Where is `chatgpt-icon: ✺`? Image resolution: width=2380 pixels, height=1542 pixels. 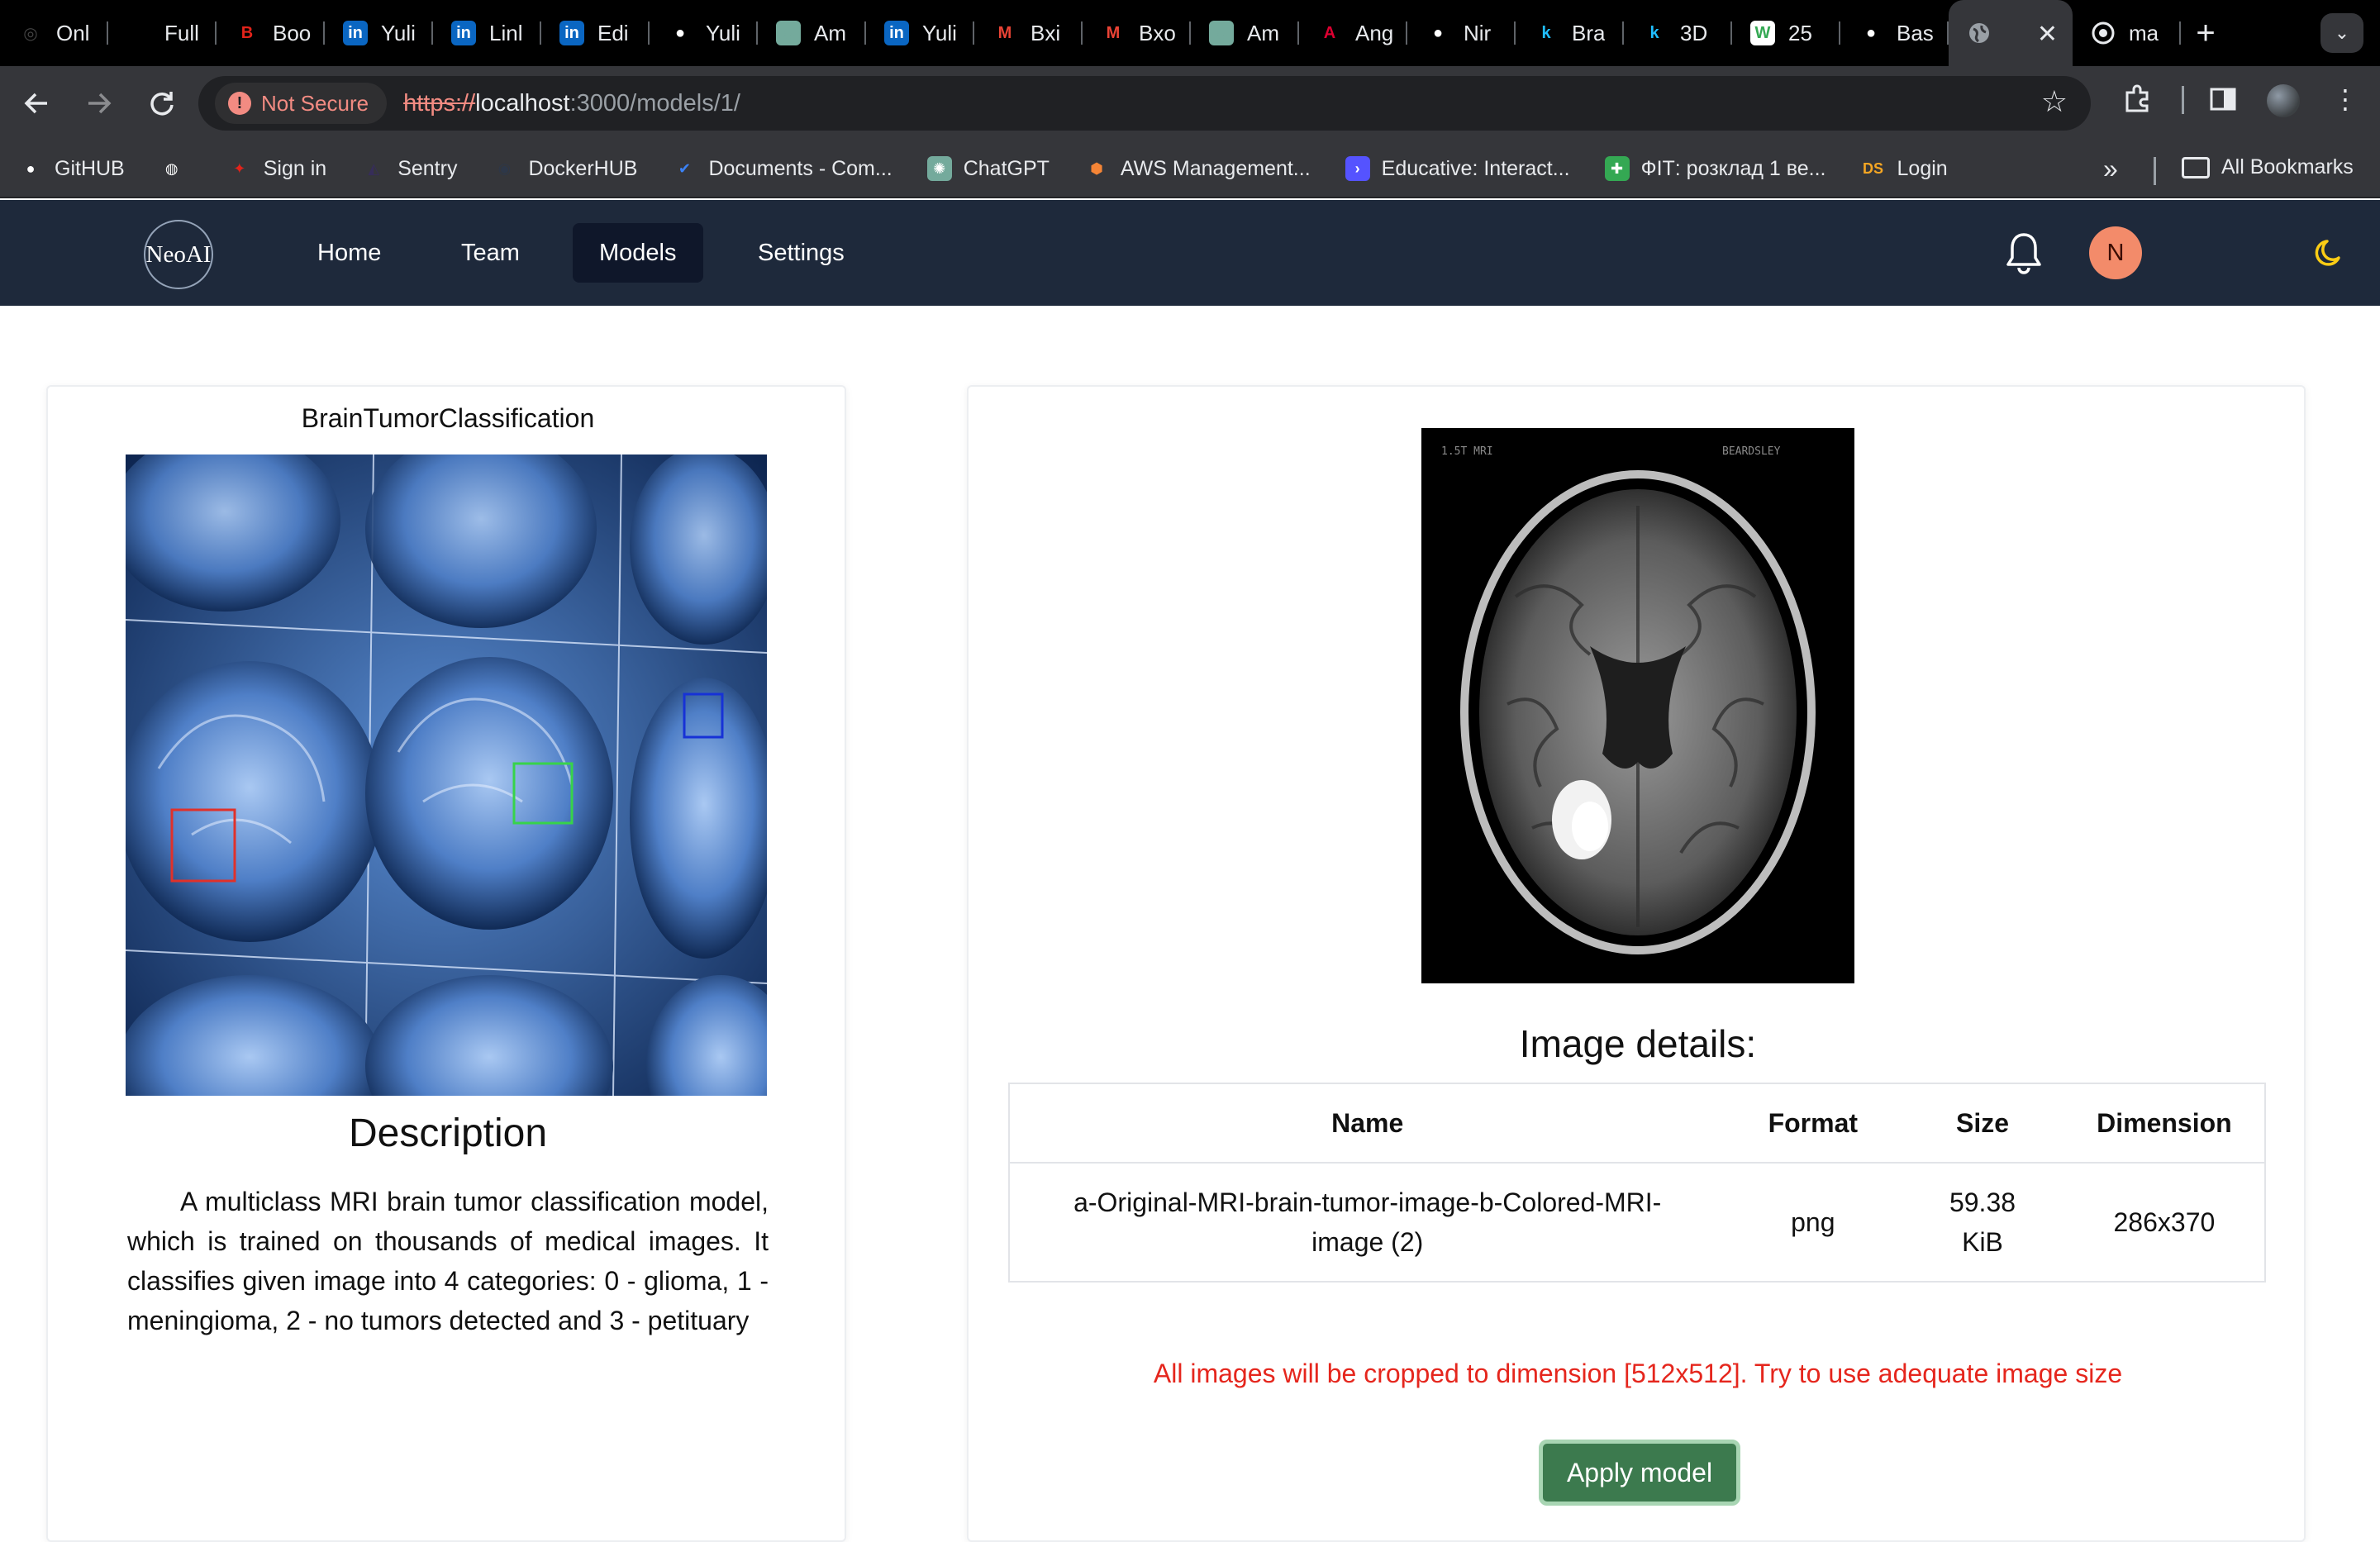 chatgpt-icon: ✺ is located at coordinates (1221, 33).